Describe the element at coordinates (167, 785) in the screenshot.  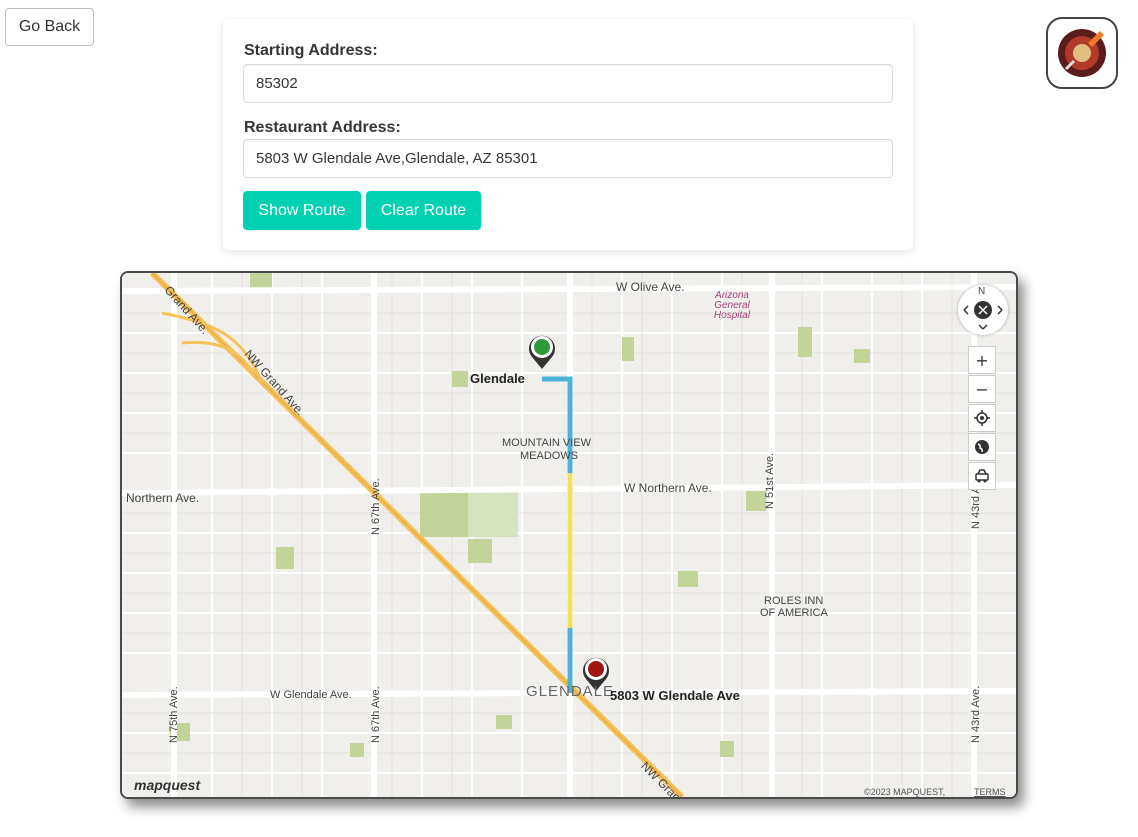
I see `mapquest-logo: mapquest` at that location.